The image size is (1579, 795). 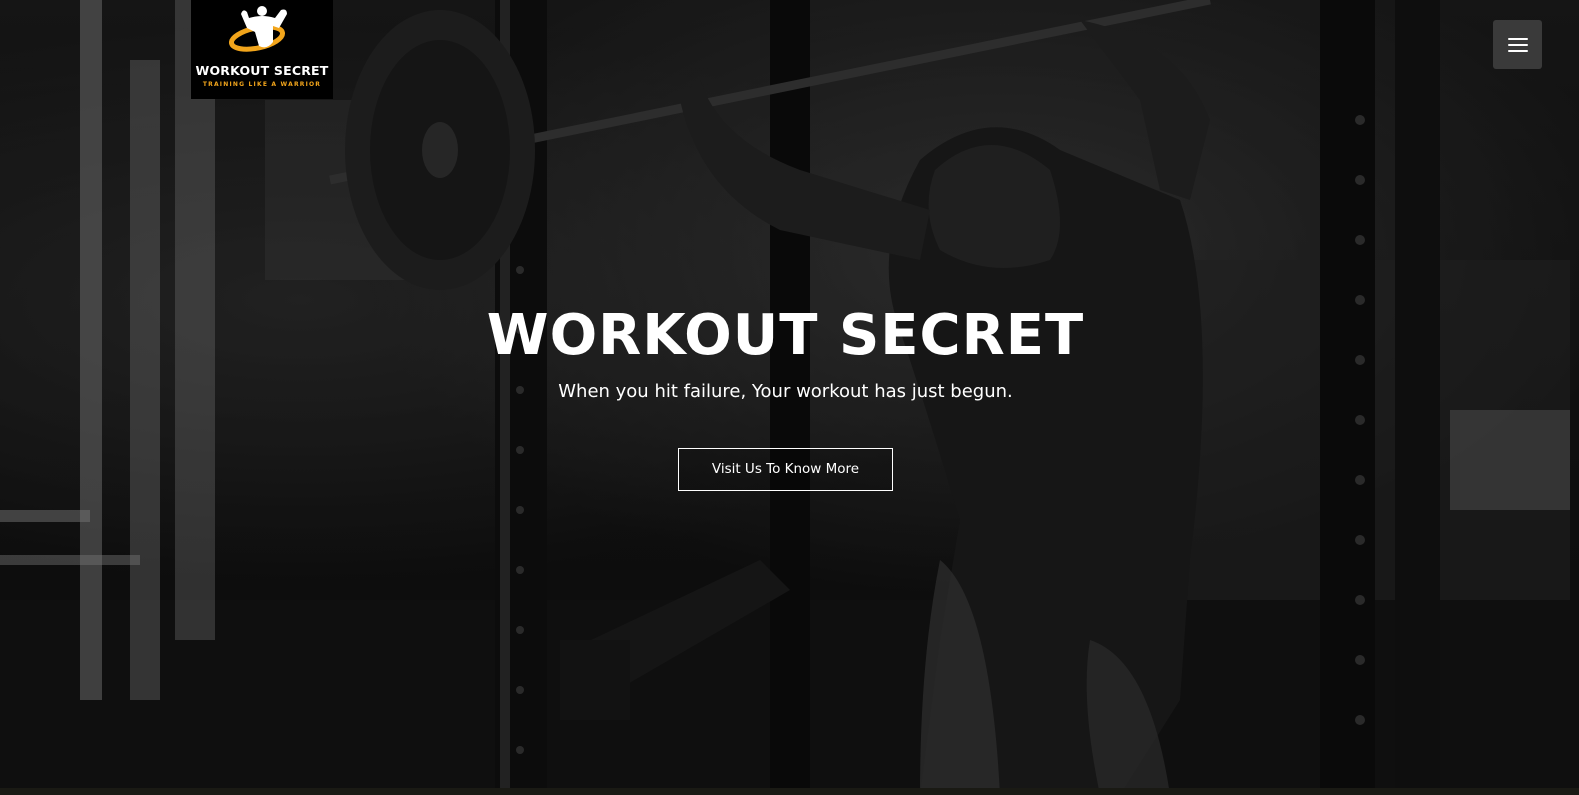 I want to click on logo-title: WORKOUT SECRET, so click(x=262, y=70).